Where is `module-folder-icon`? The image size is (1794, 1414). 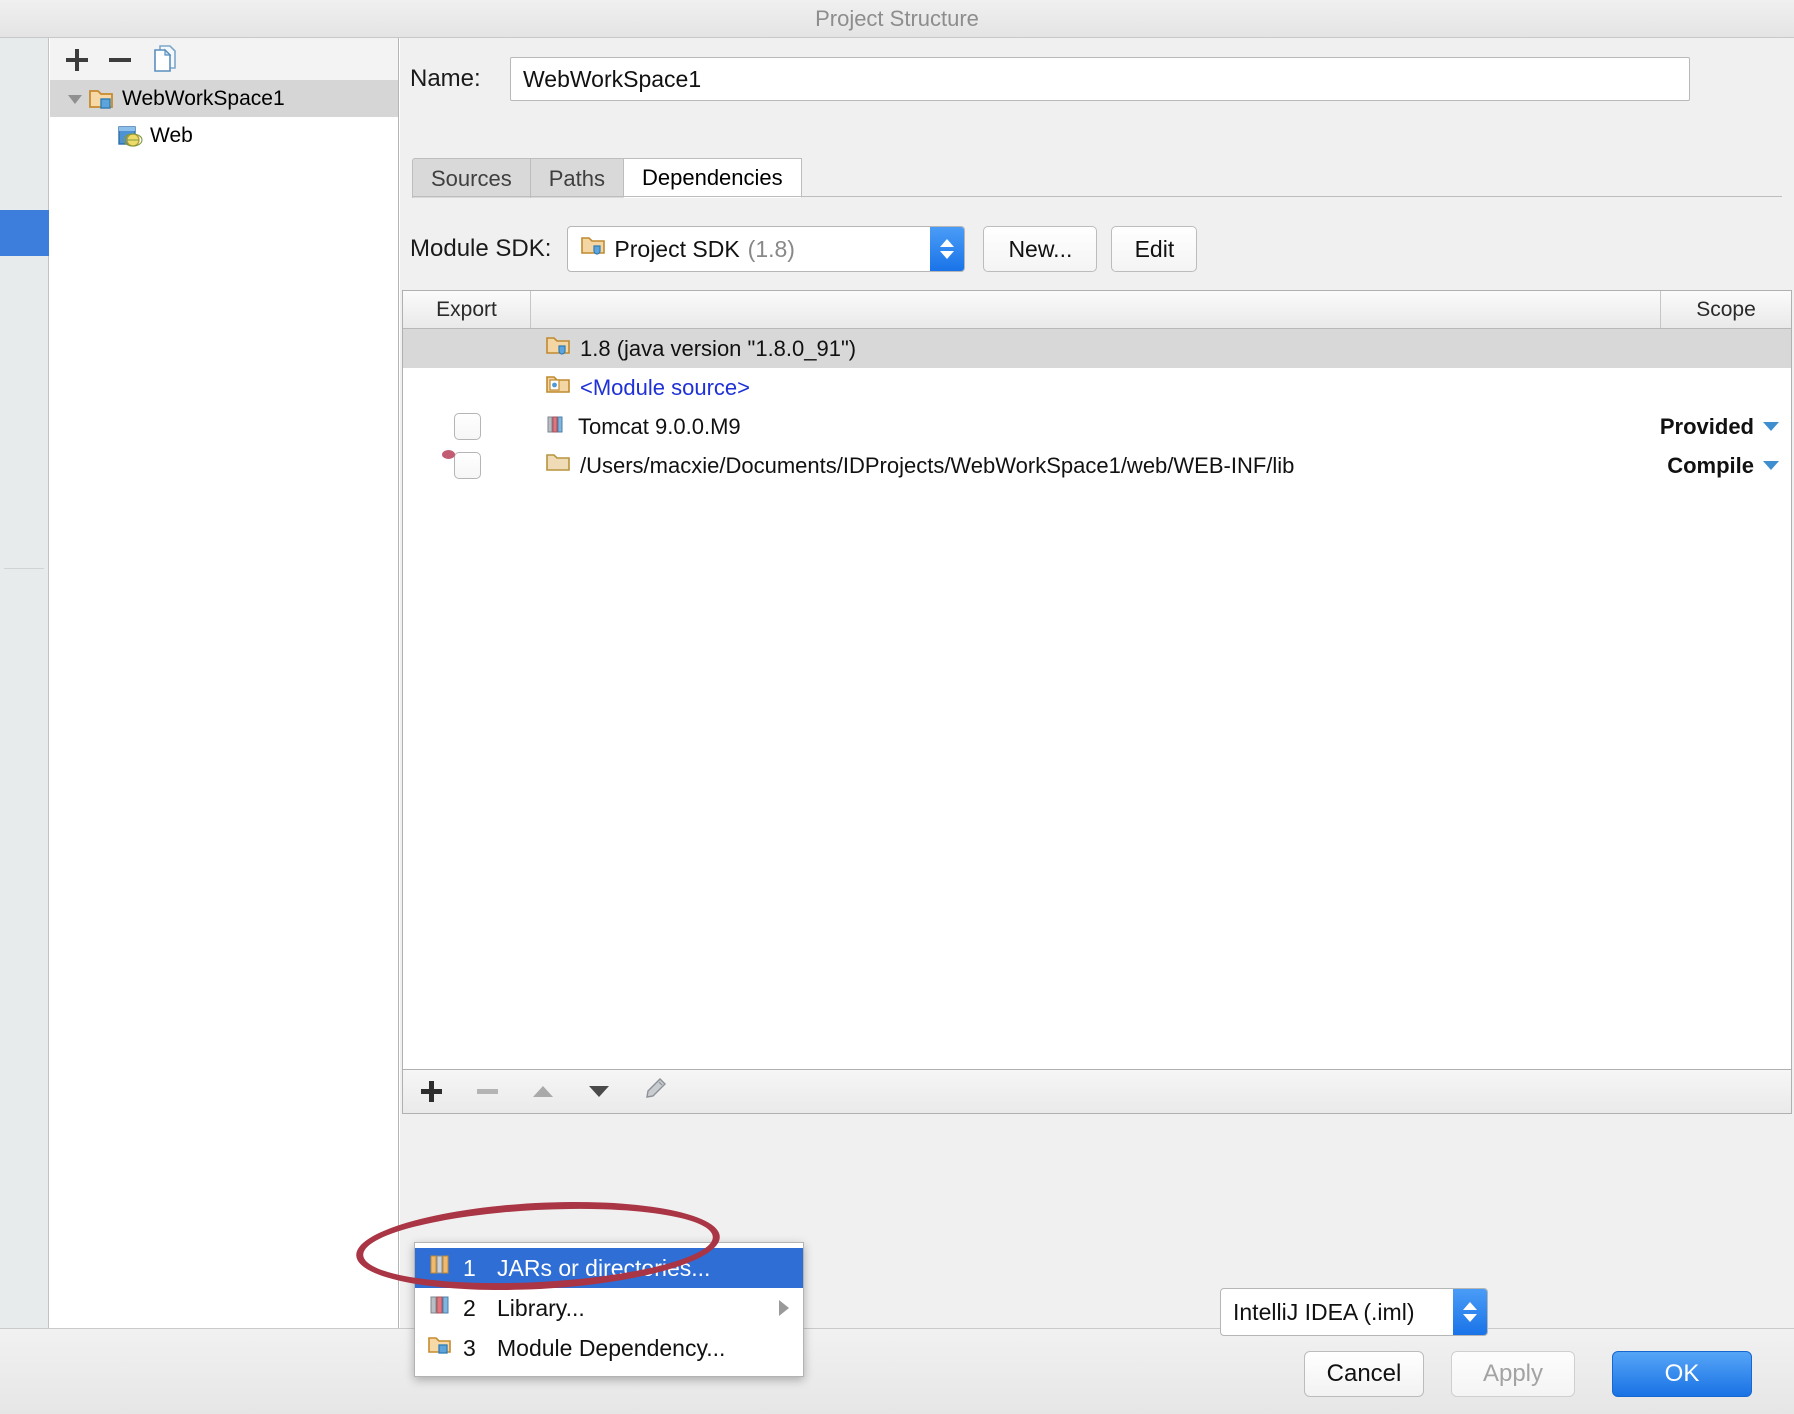
module-folder-icon is located at coordinates (440, 1348).